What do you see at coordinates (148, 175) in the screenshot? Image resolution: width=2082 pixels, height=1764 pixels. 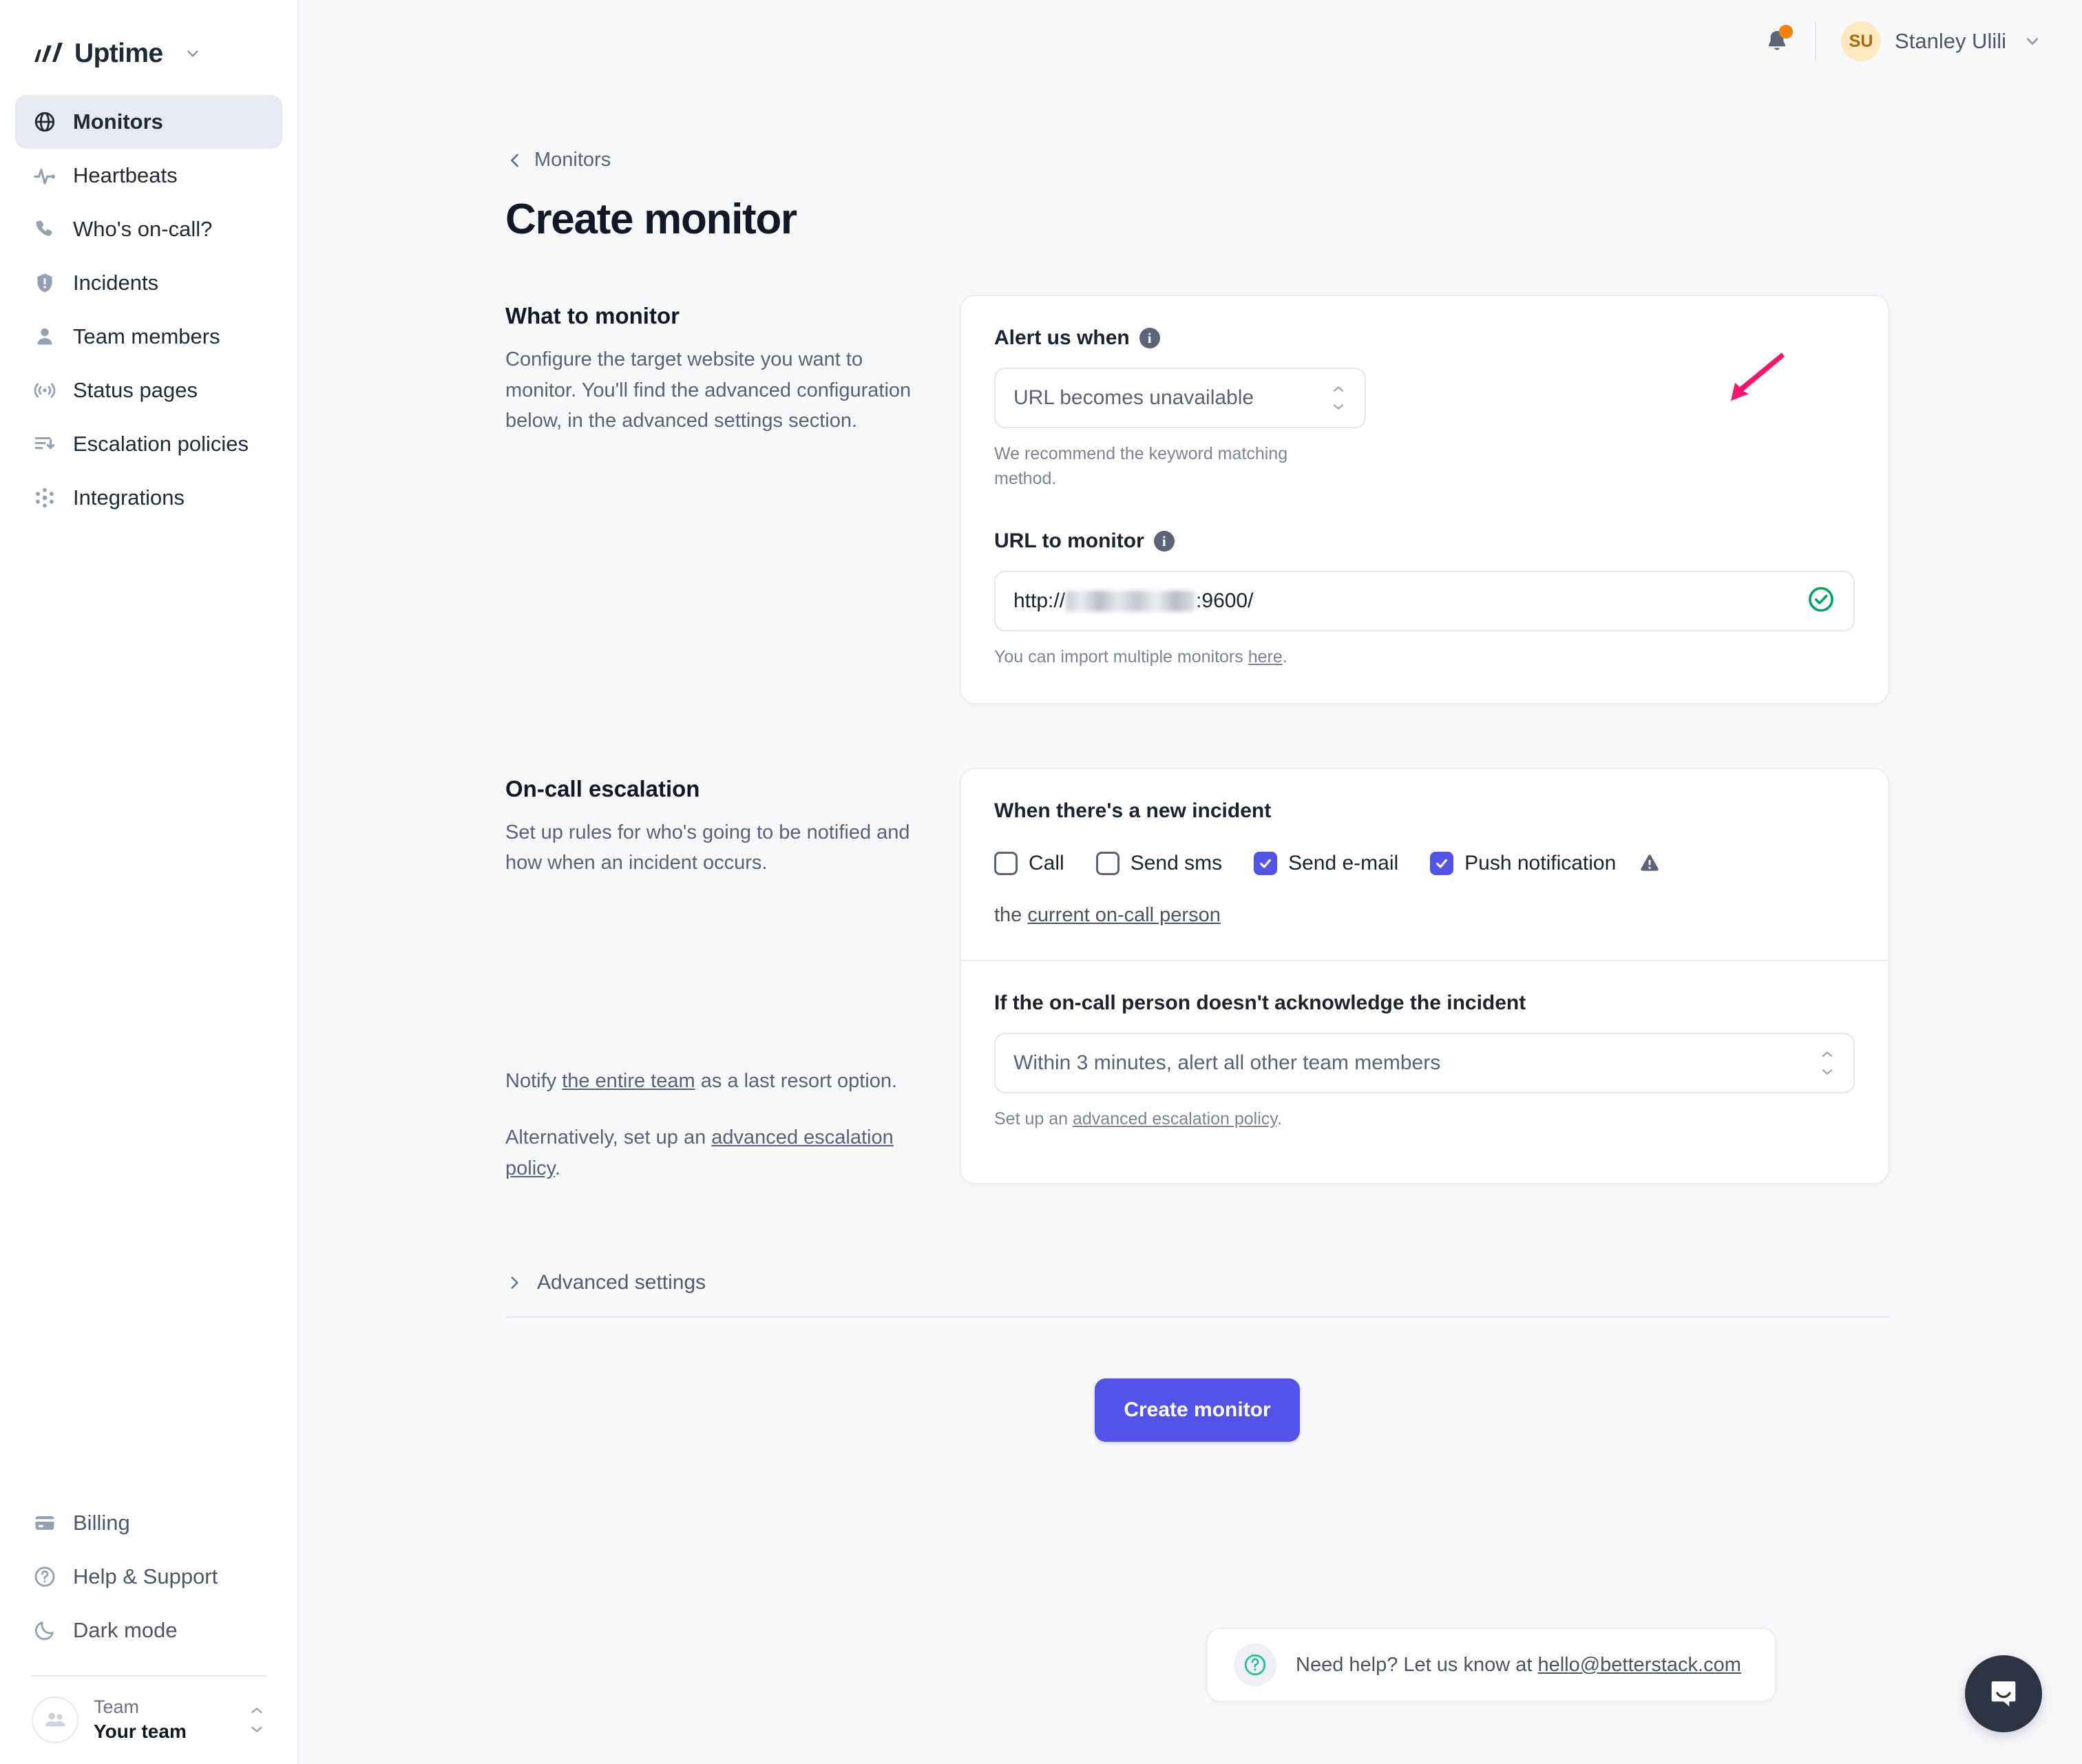 I see `sidebar-item-heartbeats: Heartbeats` at bounding box center [148, 175].